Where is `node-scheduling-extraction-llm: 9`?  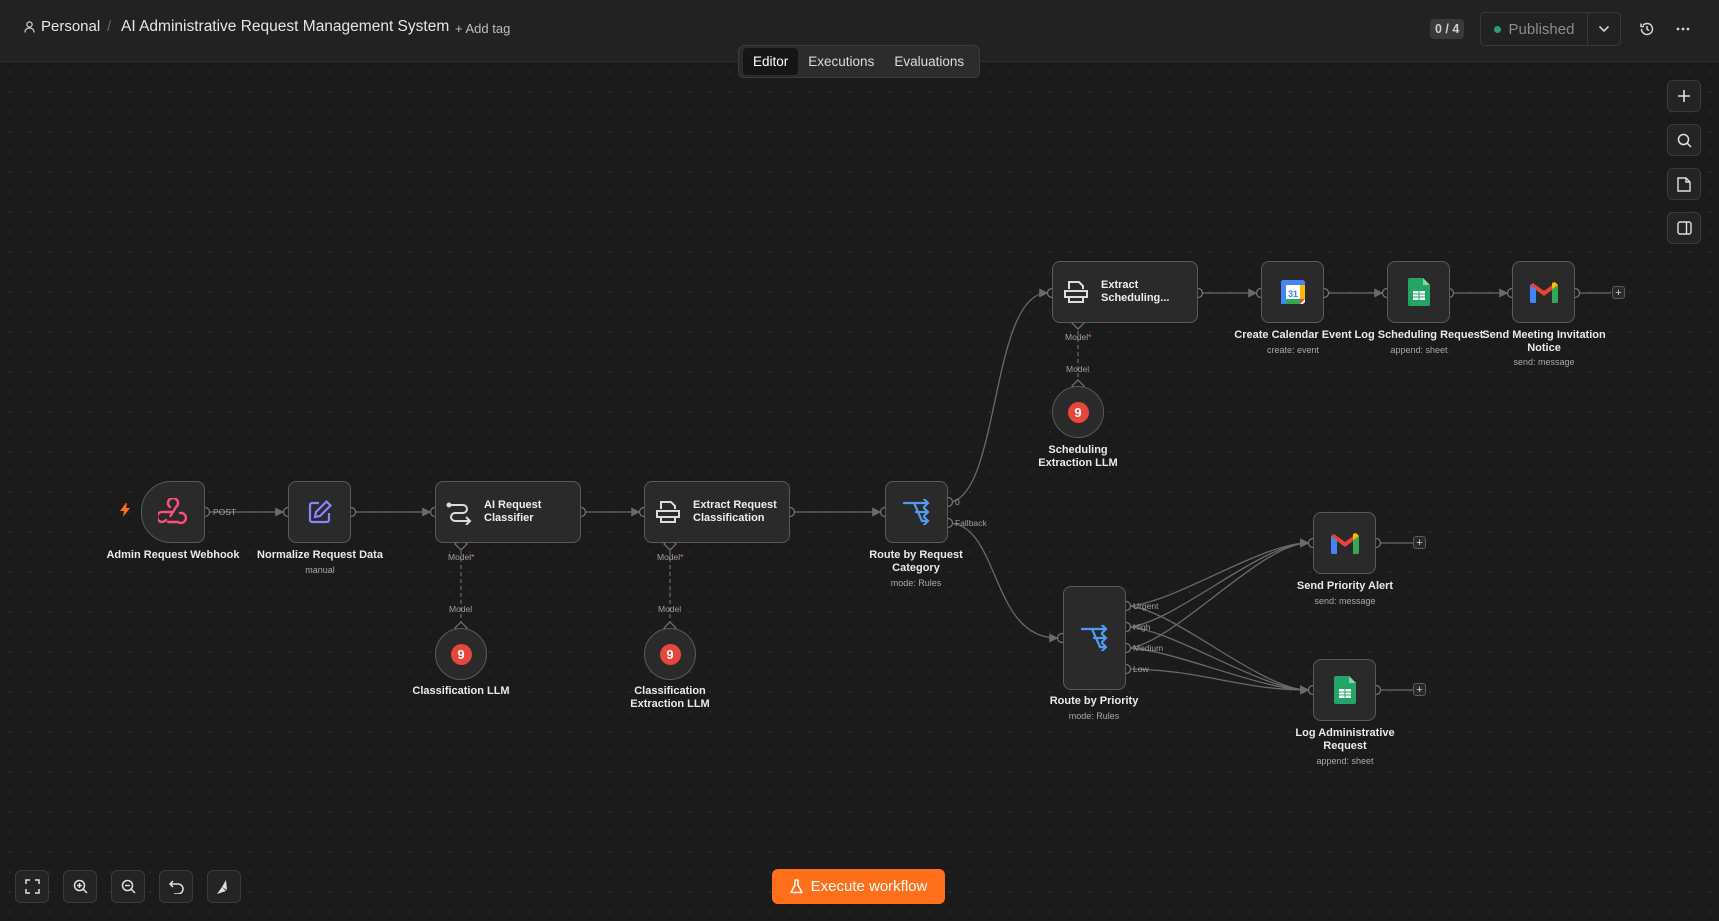 node-scheduling-extraction-llm: 9 is located at coordinates (1078, 412).